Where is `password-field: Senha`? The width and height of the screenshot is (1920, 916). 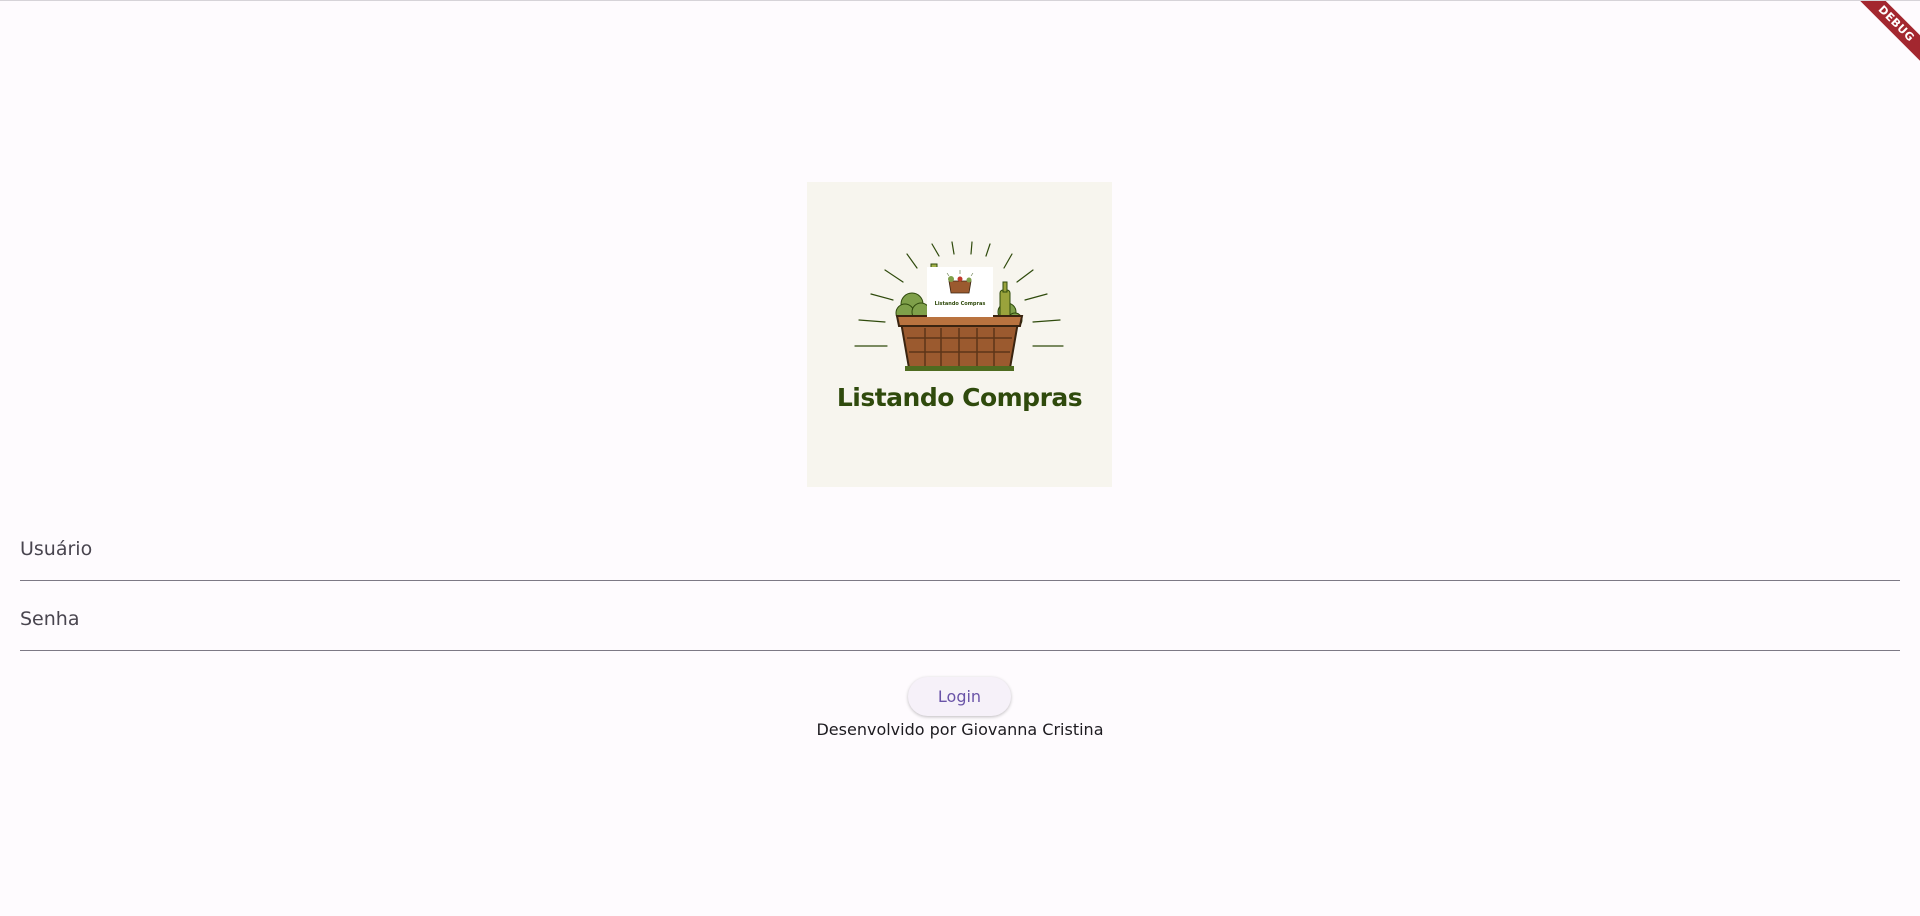 password-field: Senha is located at coordinates (962, 623).